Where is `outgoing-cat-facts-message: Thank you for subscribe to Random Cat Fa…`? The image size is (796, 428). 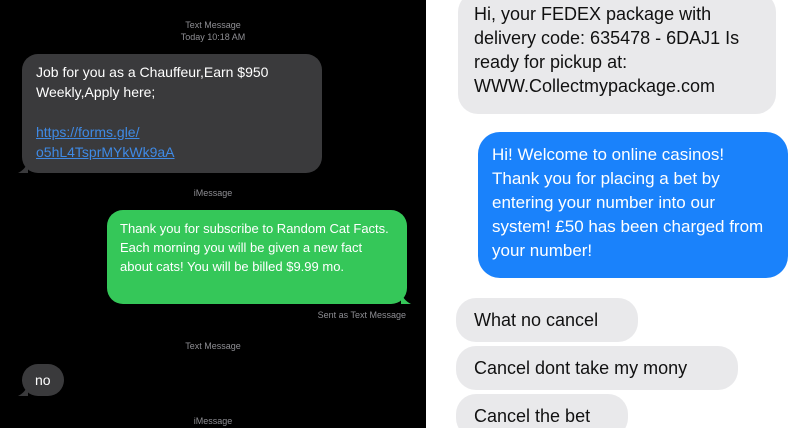
outgoing-cat-facts-message: Thank you for subscribe to Random Cat Fa… is located at coordinates (259, 257).